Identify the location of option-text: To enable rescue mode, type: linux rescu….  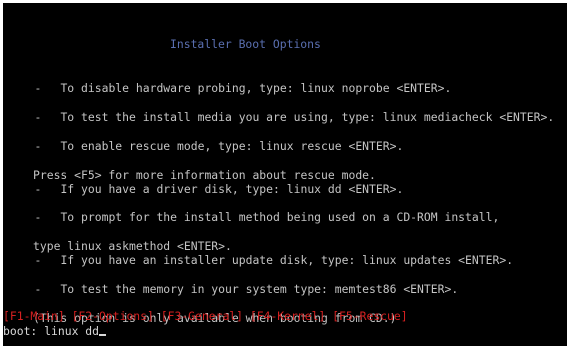
(232, 145).